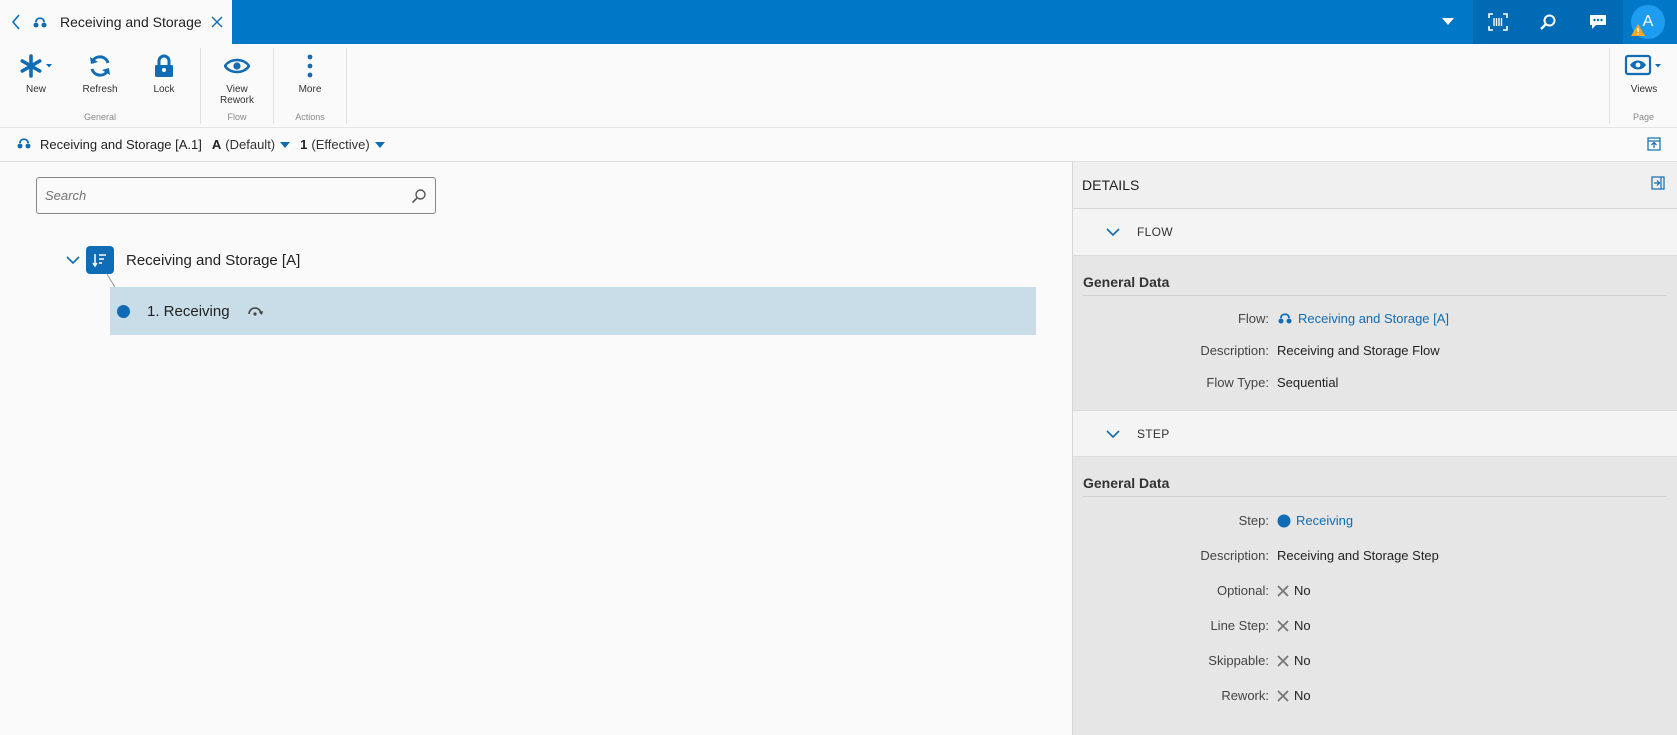  Describe the element at coordinates (237, 66) in the screenshot. I see `eye-icon` at that location.